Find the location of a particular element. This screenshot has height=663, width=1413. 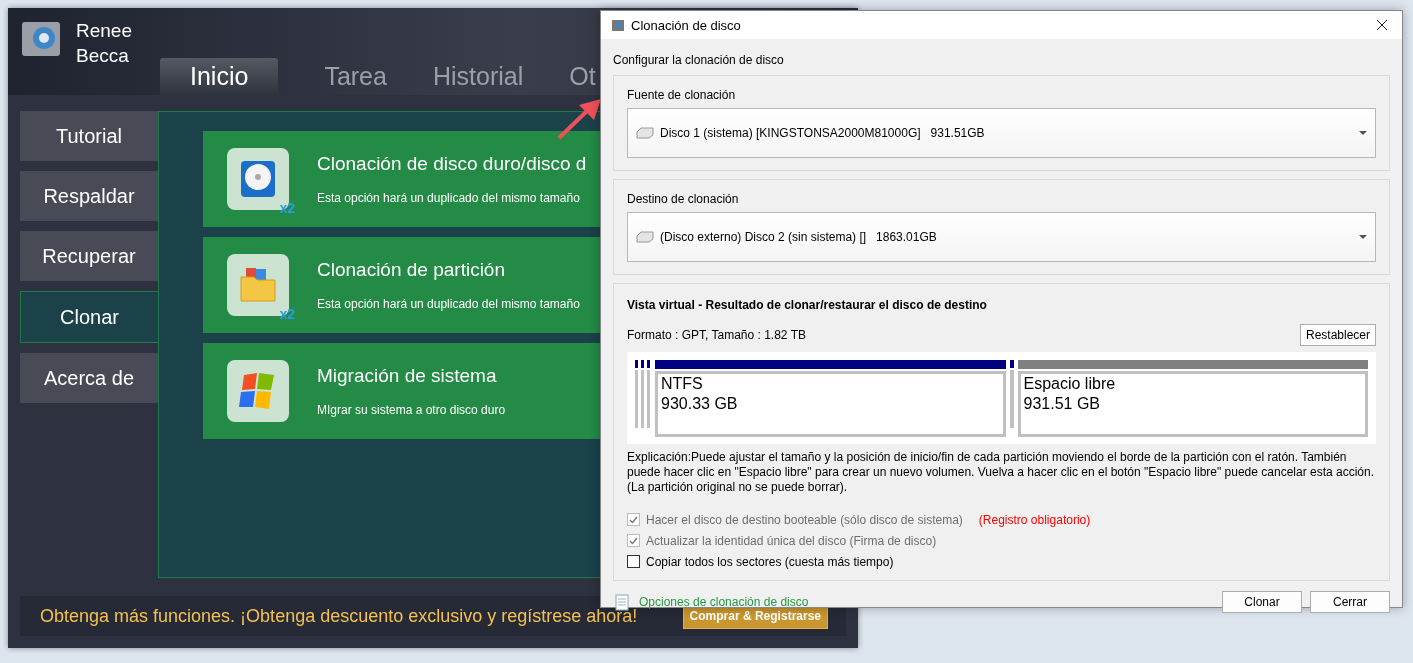

checkbox-label: Copiar todos los sectores (cuesta más tiempo) is located at coordinates (770, 561).